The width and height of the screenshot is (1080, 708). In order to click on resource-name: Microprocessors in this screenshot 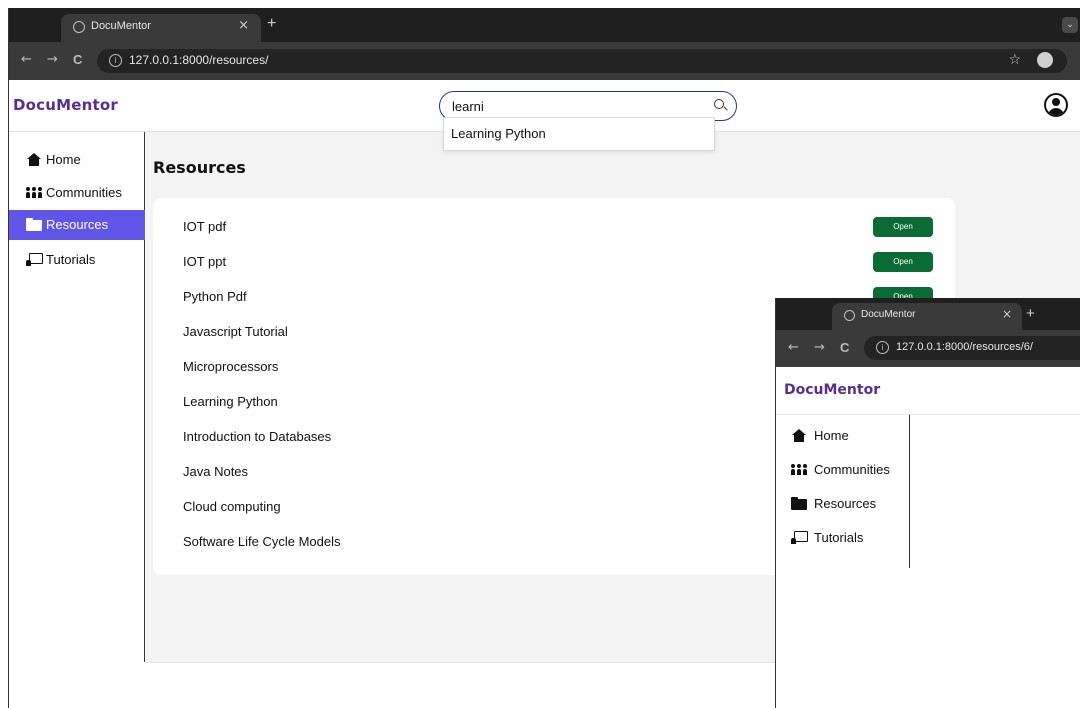, I will do `click(230, 366)`.